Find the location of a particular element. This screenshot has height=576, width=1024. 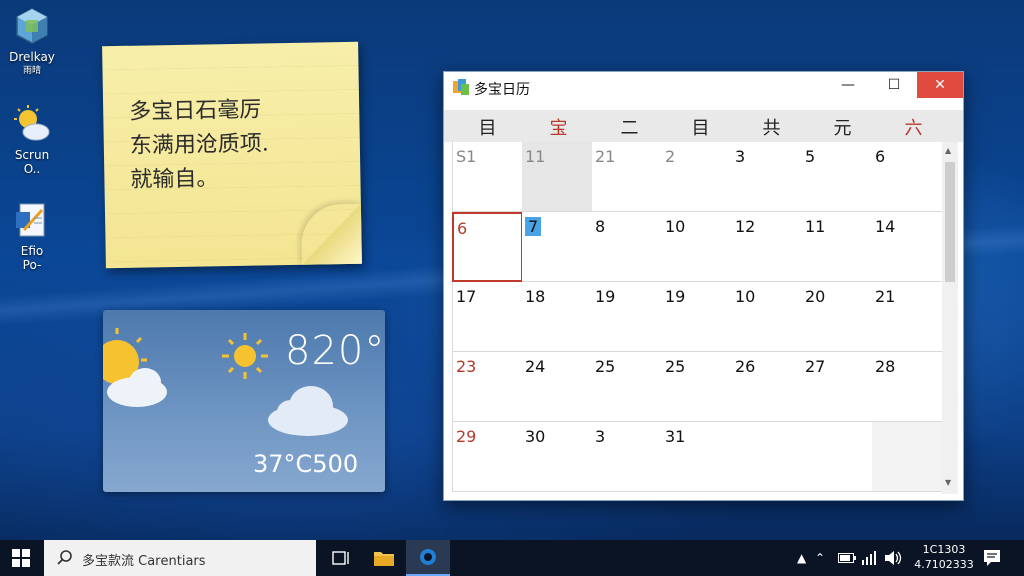

desktop-icon-label: Drelkay is located at coordinates (32, 57).